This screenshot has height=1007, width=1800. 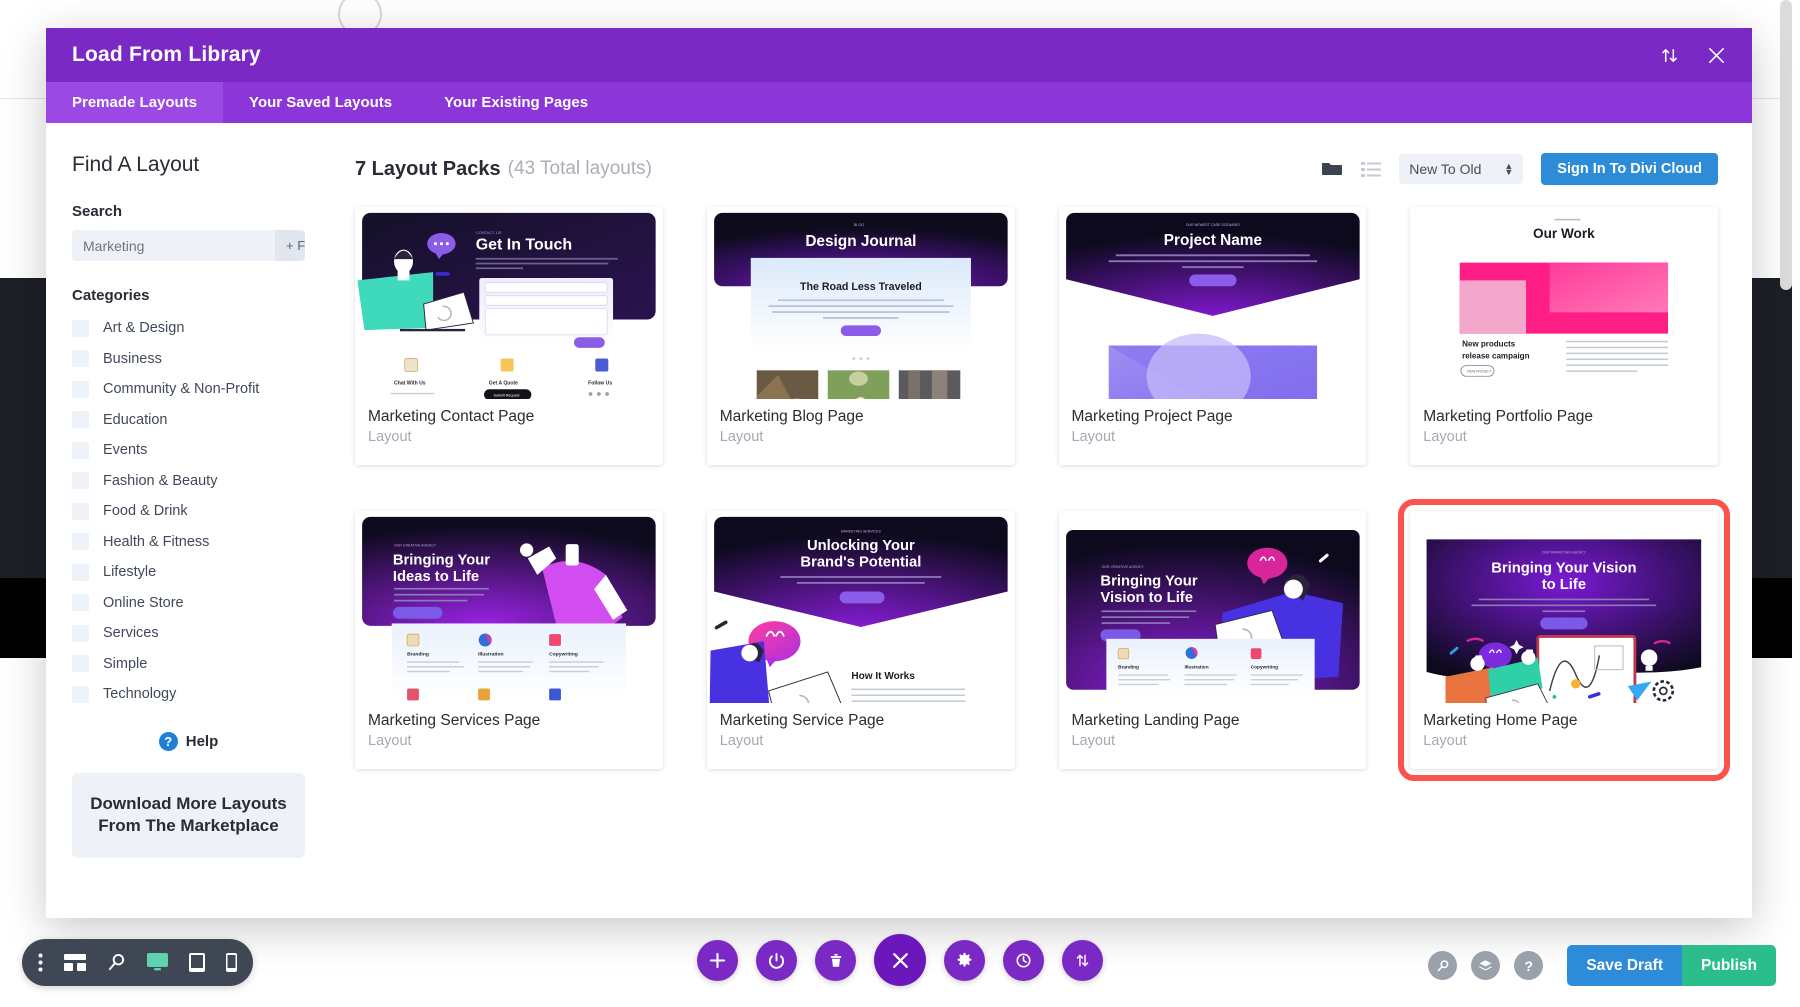 What do you see at coordinates (441, 560) in the screenshot?
I see `svg-text: Bringing Your` at bounding box center [441, 560].